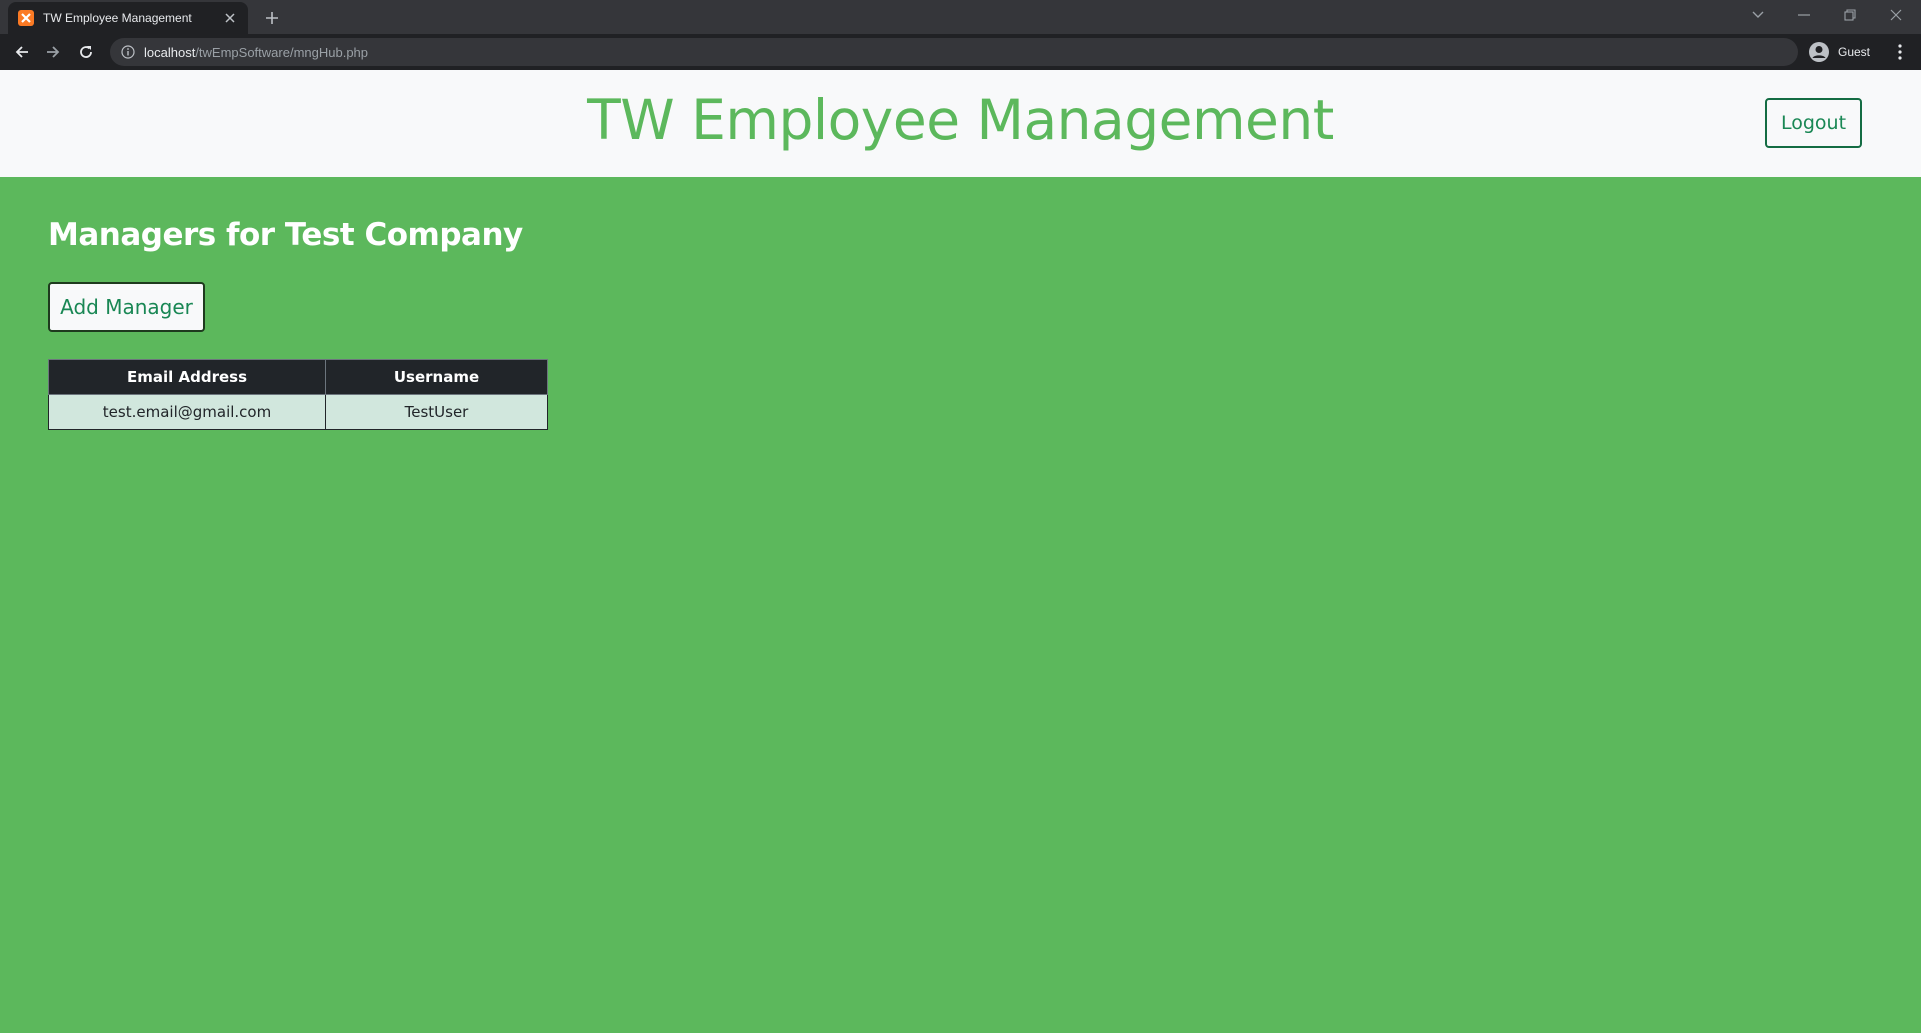 The image size is (1921, 1033). I want to click on cell-username: TestUser, so click(436, 412).